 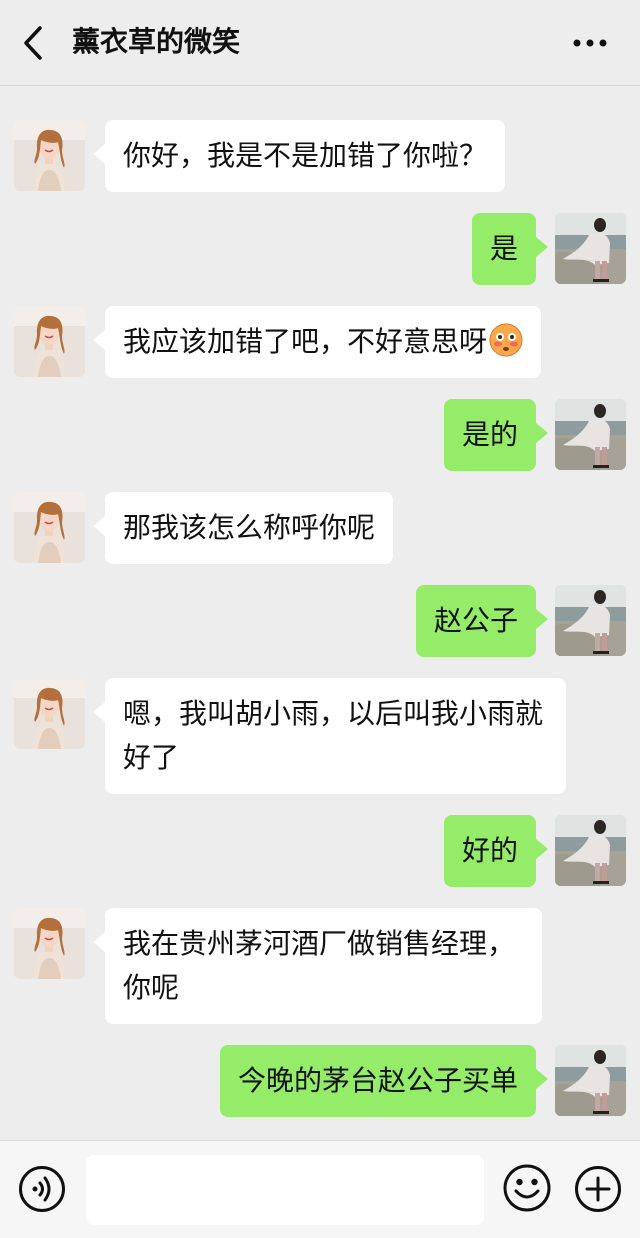 I want to click on message-bubble-incoming: 你好，我是不是加错了你啦？, so click(x=299, y=156).